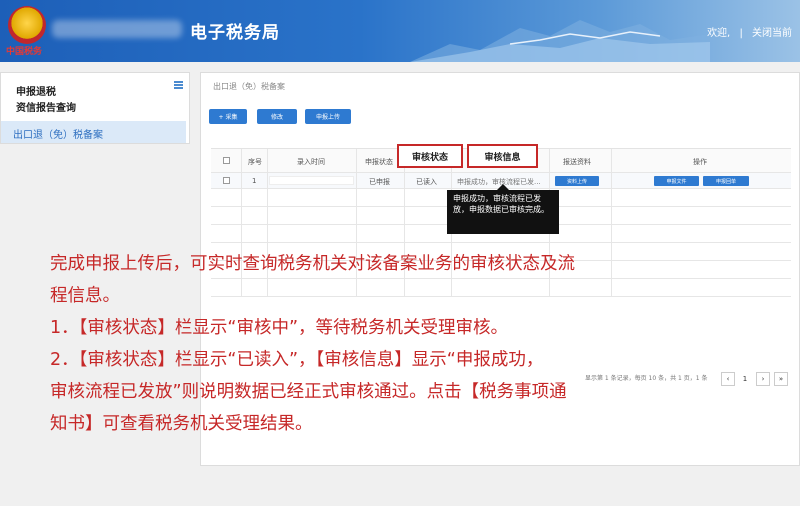 The image size is (800, 506). Describe the element at coordinates (226, 160) in the screenshot. I see `select-all-checkbox` at that location.